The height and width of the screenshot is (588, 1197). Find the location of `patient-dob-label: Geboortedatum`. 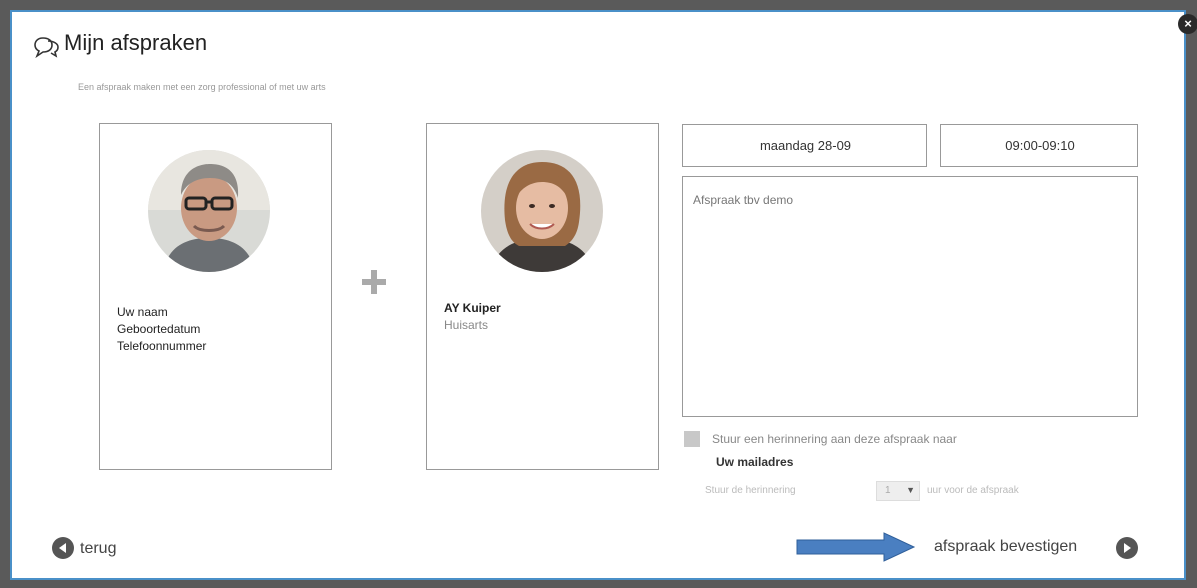

patient-dob-label: Geboortedatum is located at coordinates (159, 329).